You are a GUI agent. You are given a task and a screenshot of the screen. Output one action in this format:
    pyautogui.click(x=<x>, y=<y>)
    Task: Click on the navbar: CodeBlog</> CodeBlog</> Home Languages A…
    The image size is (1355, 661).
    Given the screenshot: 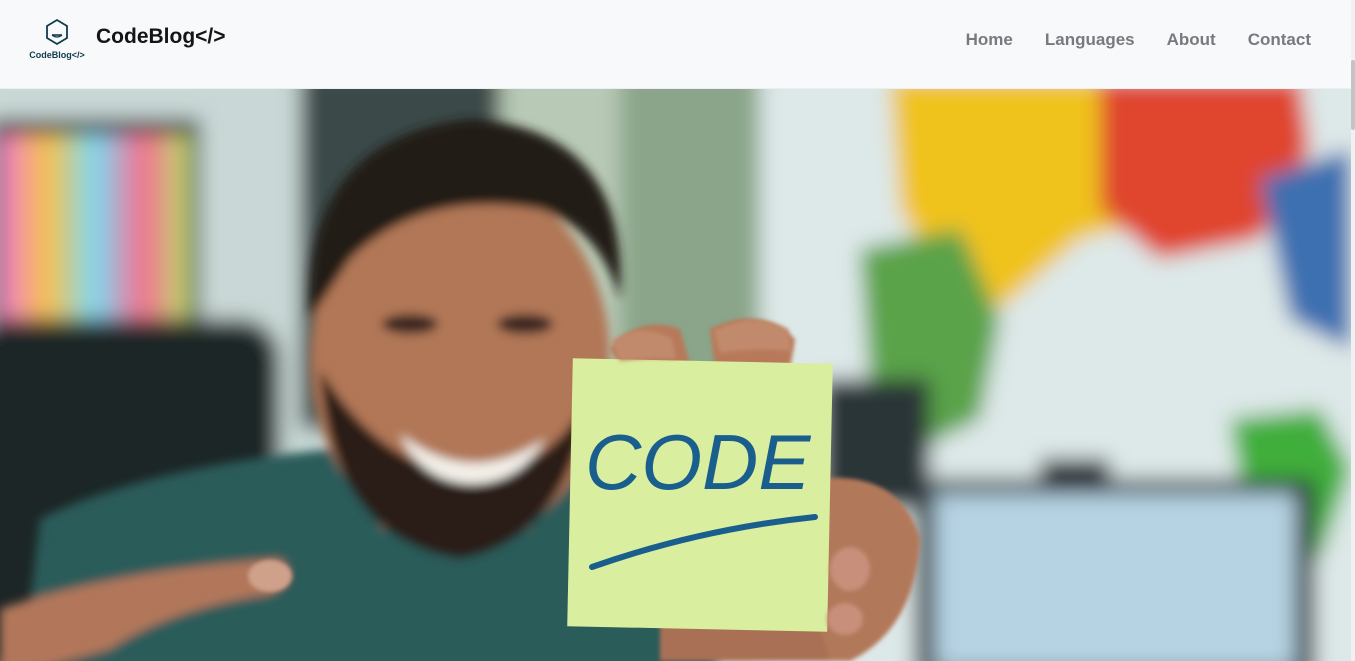 What is the action you would take?
    pyautogui.click(x=675, y=44)
    